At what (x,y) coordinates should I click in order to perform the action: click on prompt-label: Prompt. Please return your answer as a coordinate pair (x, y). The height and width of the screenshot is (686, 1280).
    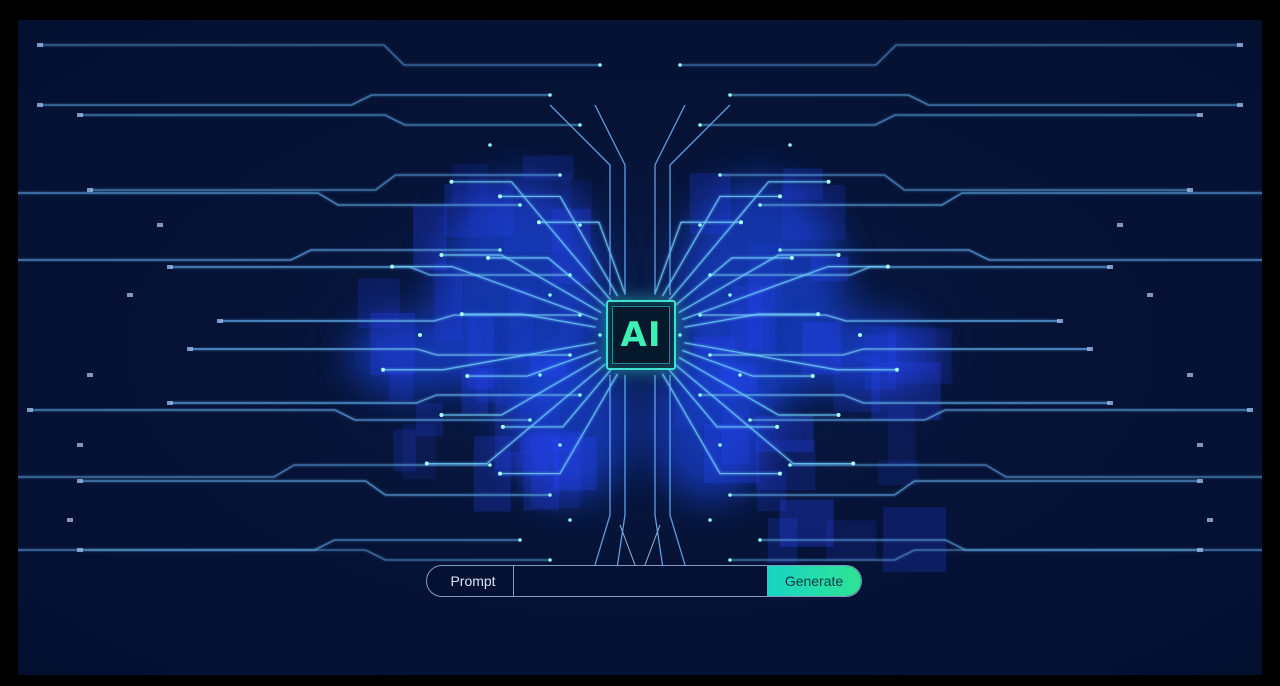
    Looking at the image, I should click on (470, 581).